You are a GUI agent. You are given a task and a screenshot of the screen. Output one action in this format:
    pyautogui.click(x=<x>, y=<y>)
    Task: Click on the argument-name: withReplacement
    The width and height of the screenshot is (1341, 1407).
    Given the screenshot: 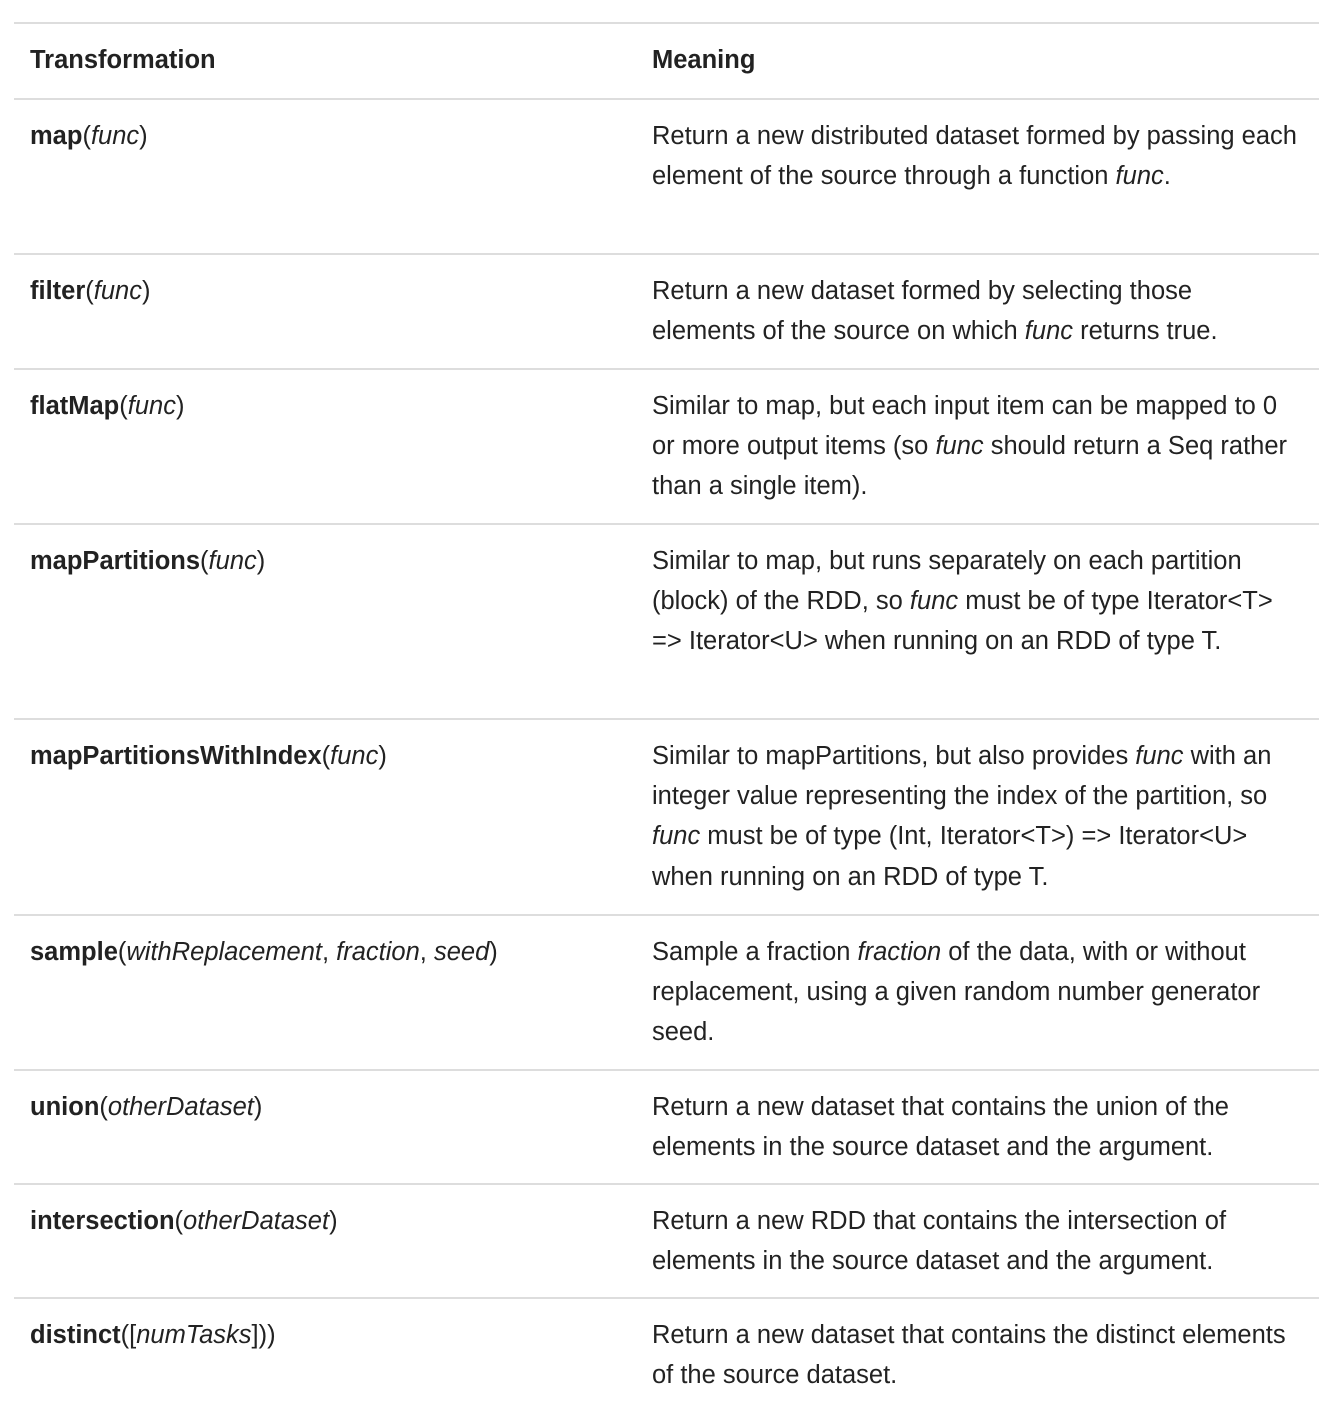 What is the action you would take?
    pyautogui.click(x=224, y=952)
    